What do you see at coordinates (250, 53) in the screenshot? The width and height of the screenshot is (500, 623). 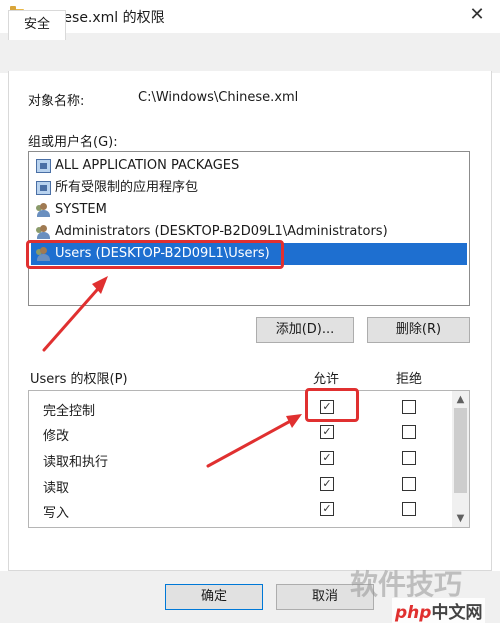 I see `tab-strip` at bounding box center [250, 53].